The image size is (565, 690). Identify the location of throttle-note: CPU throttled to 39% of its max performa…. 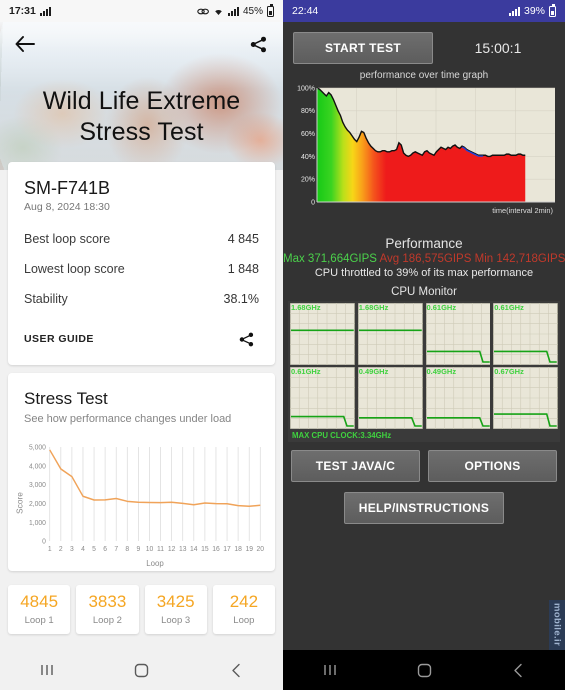
(424, 273).